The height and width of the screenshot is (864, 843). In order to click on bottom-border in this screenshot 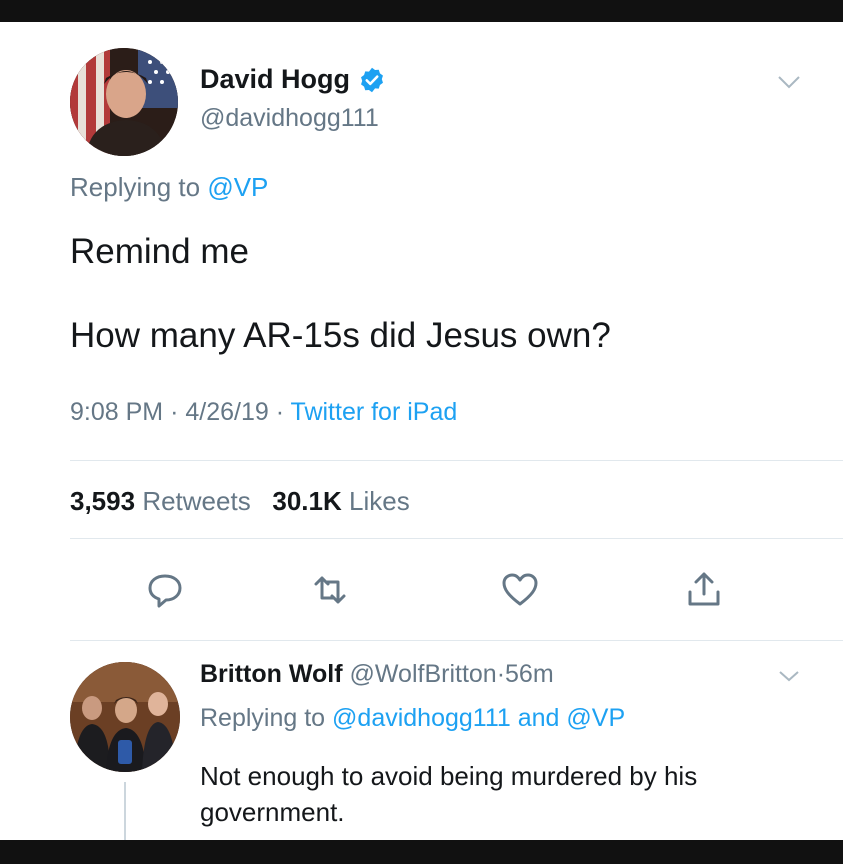, I will do `click(421, 852)`.